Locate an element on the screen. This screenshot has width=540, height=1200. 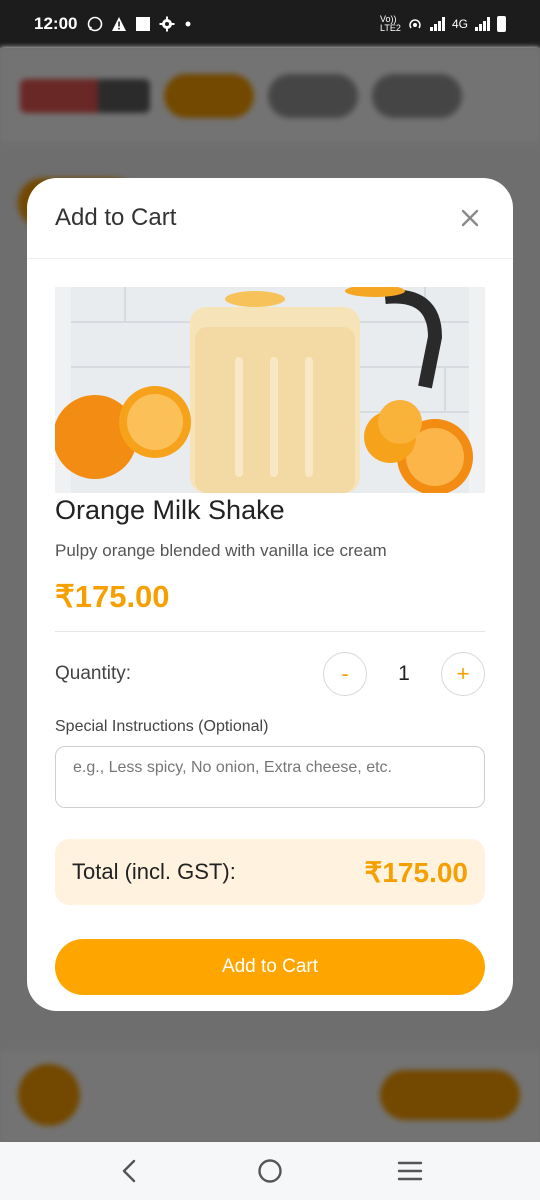
quantity-row: Quantity: - 1 + is located at coordinates (270, 674).